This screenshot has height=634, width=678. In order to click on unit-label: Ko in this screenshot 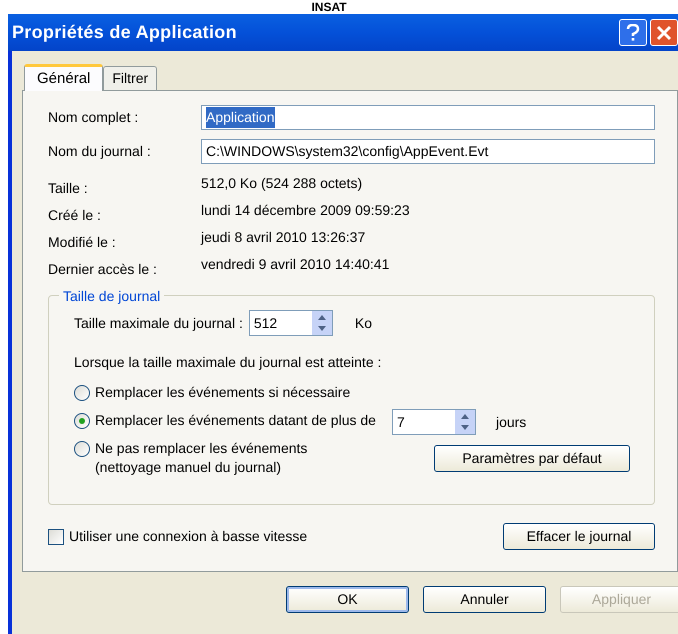, I will do `click(363, 323)`.